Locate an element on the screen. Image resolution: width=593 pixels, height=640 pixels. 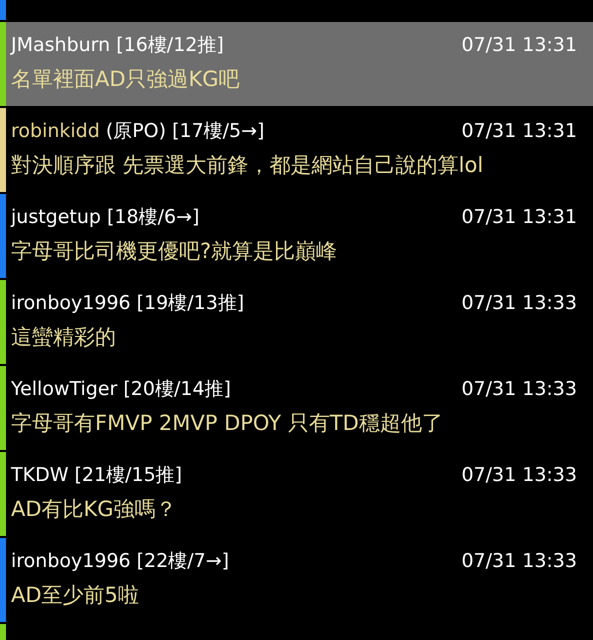
author-name: JMashburn is located at coordinates (60, 45).